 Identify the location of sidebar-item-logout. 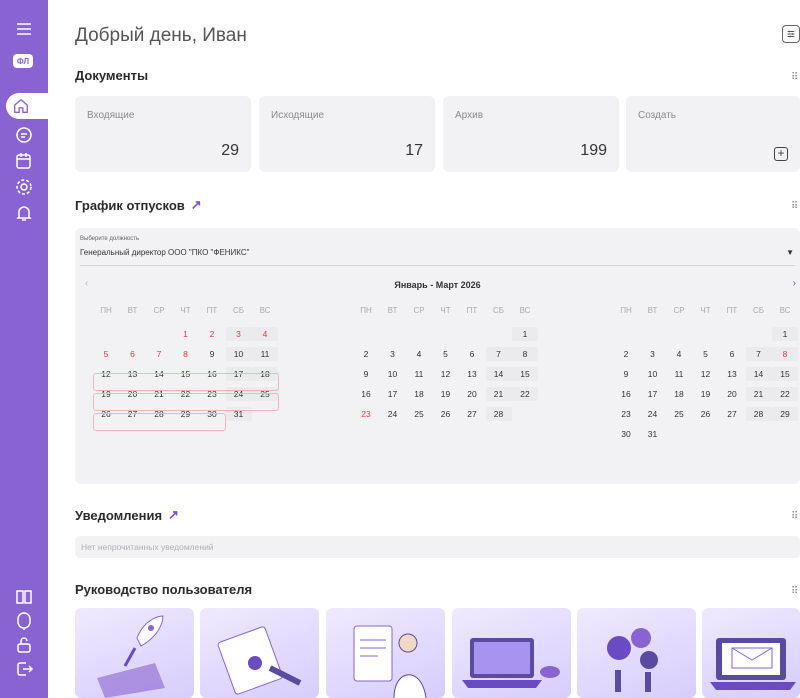
(24, 669).